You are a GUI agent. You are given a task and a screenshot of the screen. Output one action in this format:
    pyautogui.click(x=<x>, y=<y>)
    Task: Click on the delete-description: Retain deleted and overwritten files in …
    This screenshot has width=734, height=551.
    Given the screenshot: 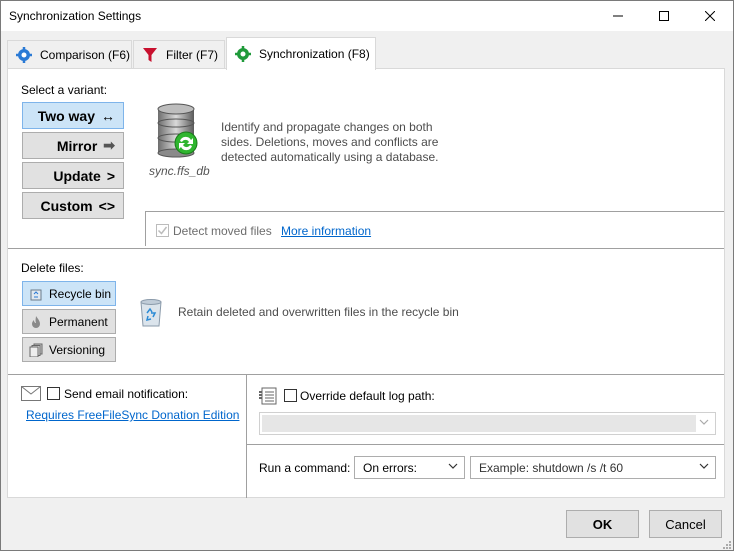 What is the action you would take?
    pyautogui.click(x=318, y=312)
    